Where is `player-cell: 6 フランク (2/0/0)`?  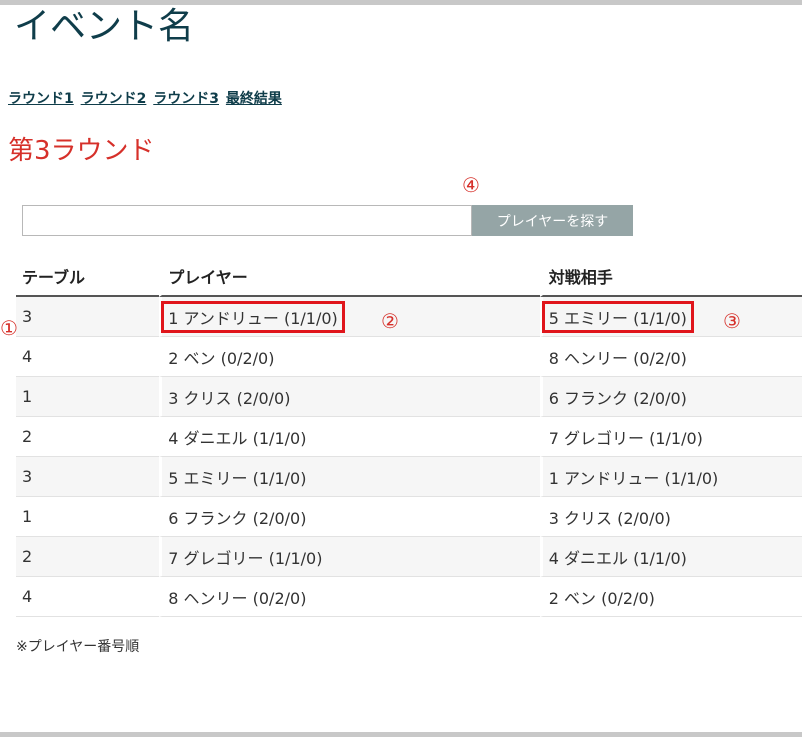
player-cell: 6 フランク (2/0/0) is located at coordinates (349, 517).